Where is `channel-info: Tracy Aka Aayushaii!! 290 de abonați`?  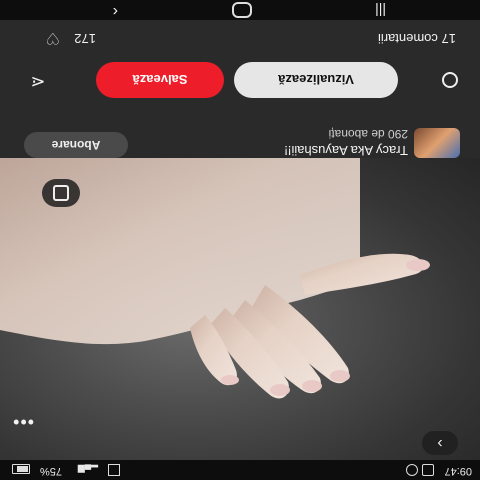
channel-info: Tracy Aka Aayushaii!! 290 de abonați is located at coordinates (288, 138).